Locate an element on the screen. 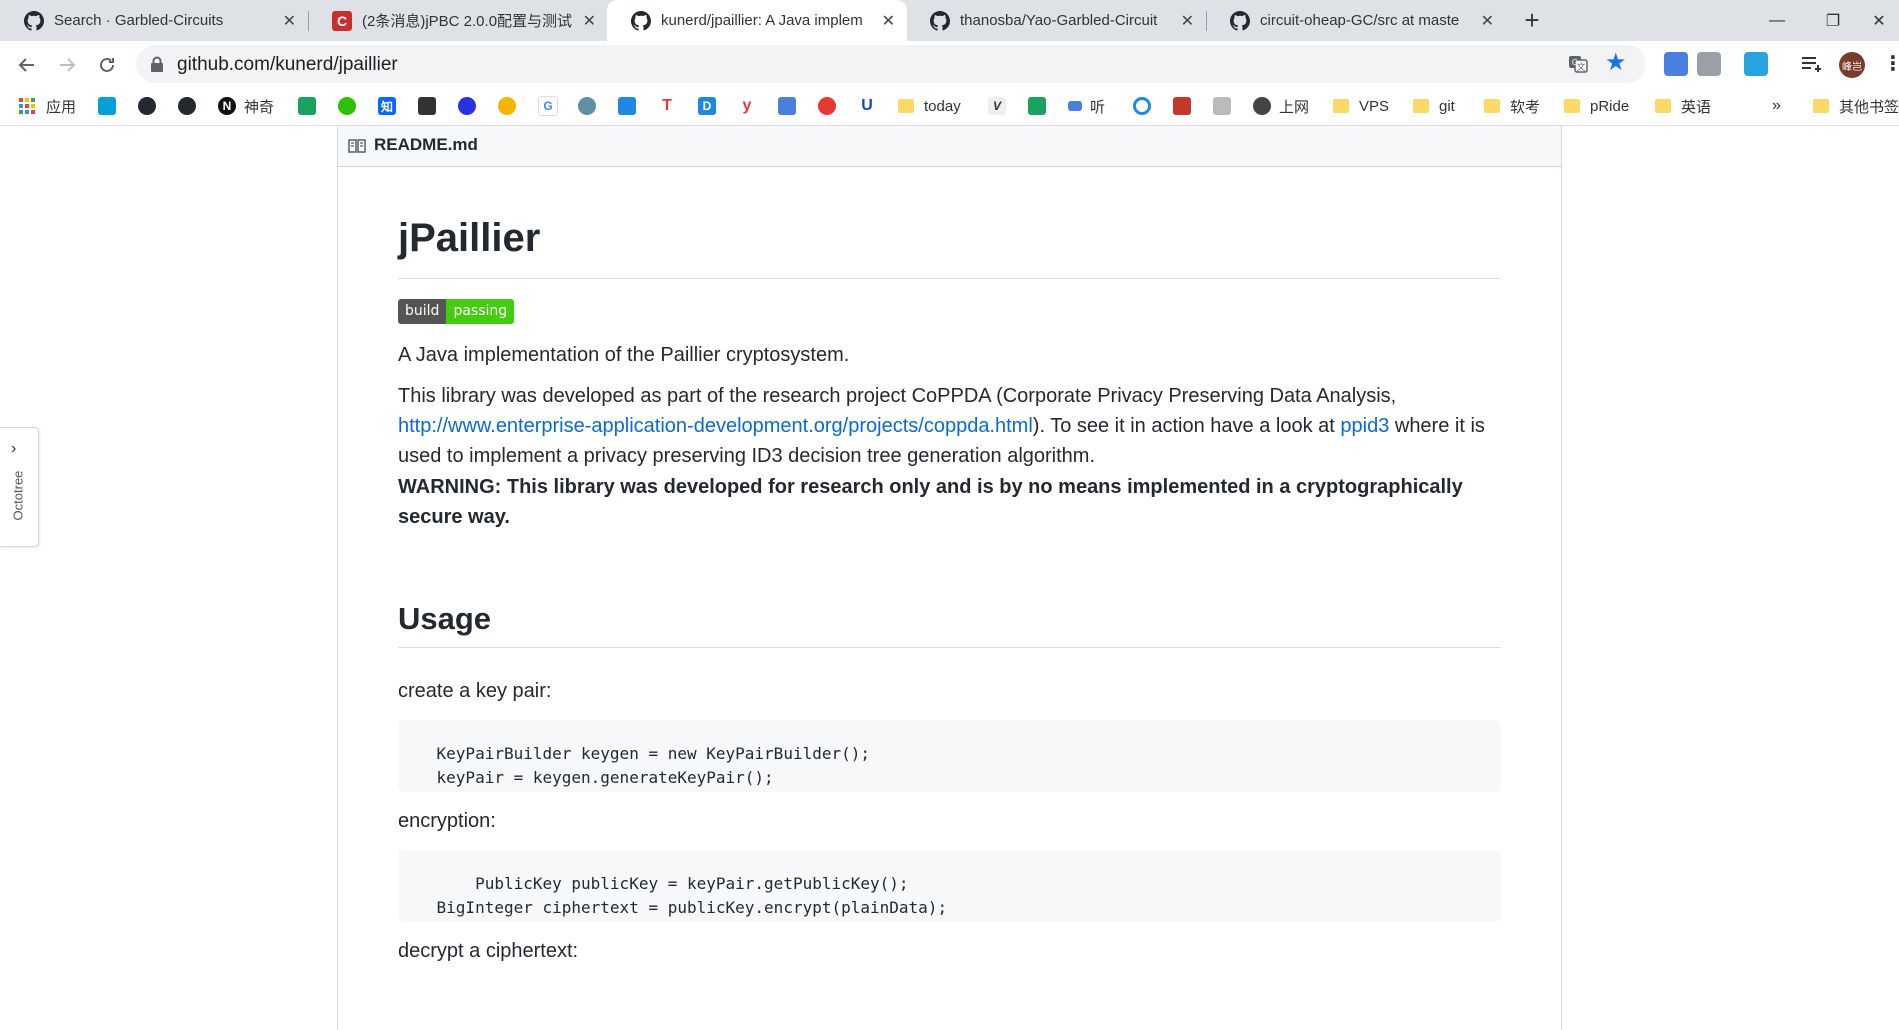  bookmark-label: git is located at coordinates (1447, 106).